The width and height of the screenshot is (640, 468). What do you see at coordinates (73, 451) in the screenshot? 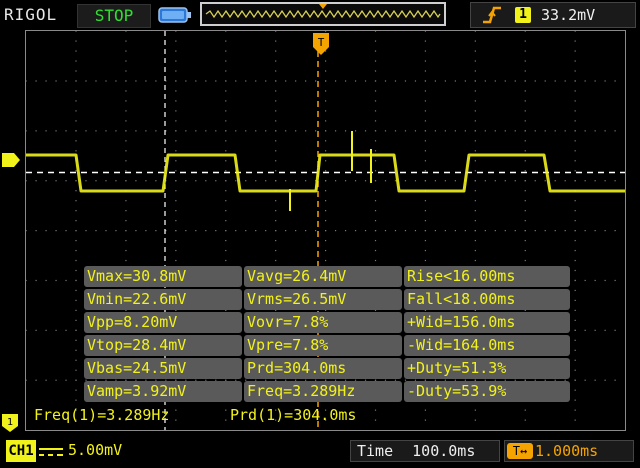
I see `channel-1-settings: CH1 5.00mV` at bounding box center [73, 451].